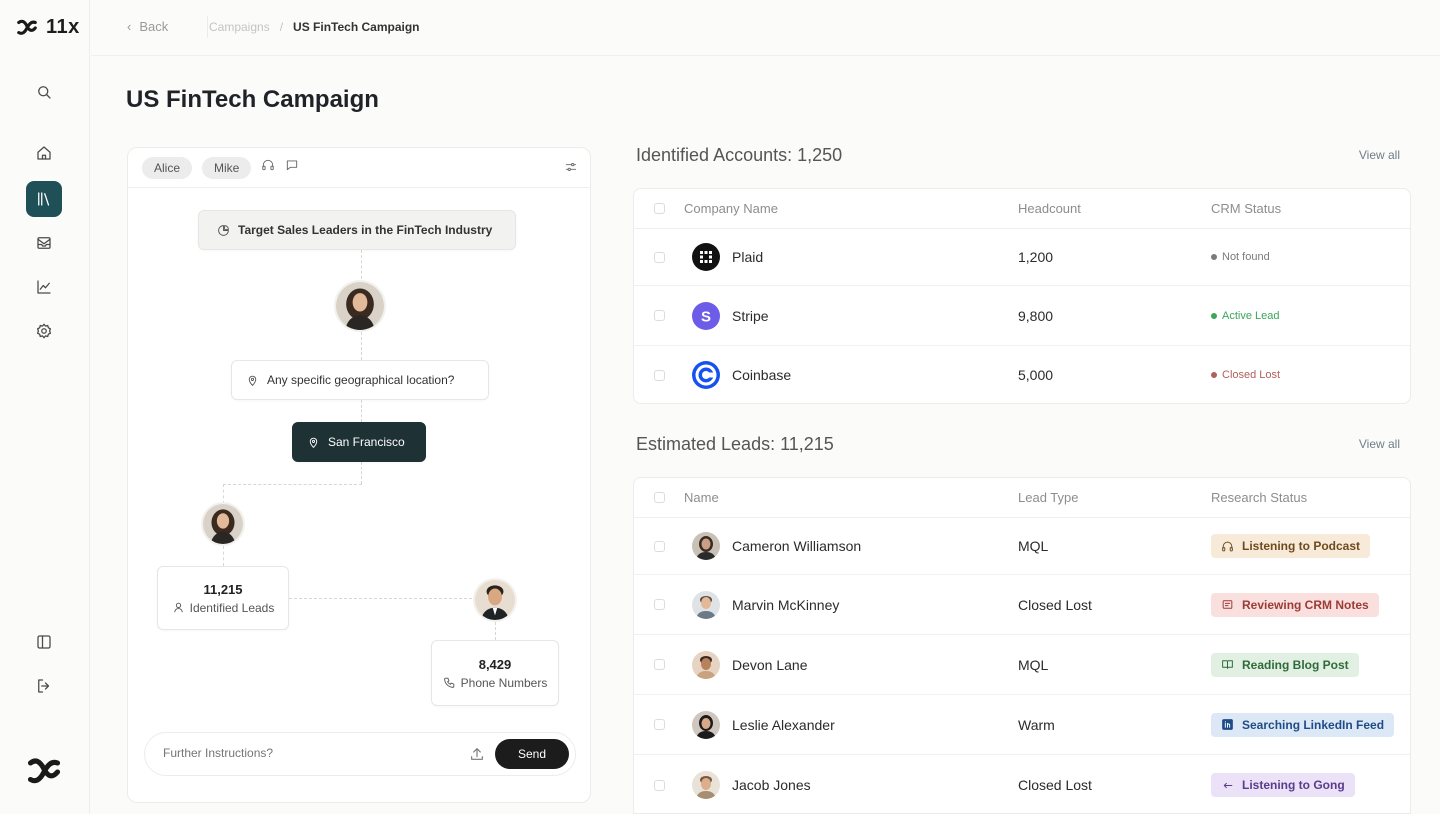  I want to click on sidebar-item-inbox, so click(44, 243).